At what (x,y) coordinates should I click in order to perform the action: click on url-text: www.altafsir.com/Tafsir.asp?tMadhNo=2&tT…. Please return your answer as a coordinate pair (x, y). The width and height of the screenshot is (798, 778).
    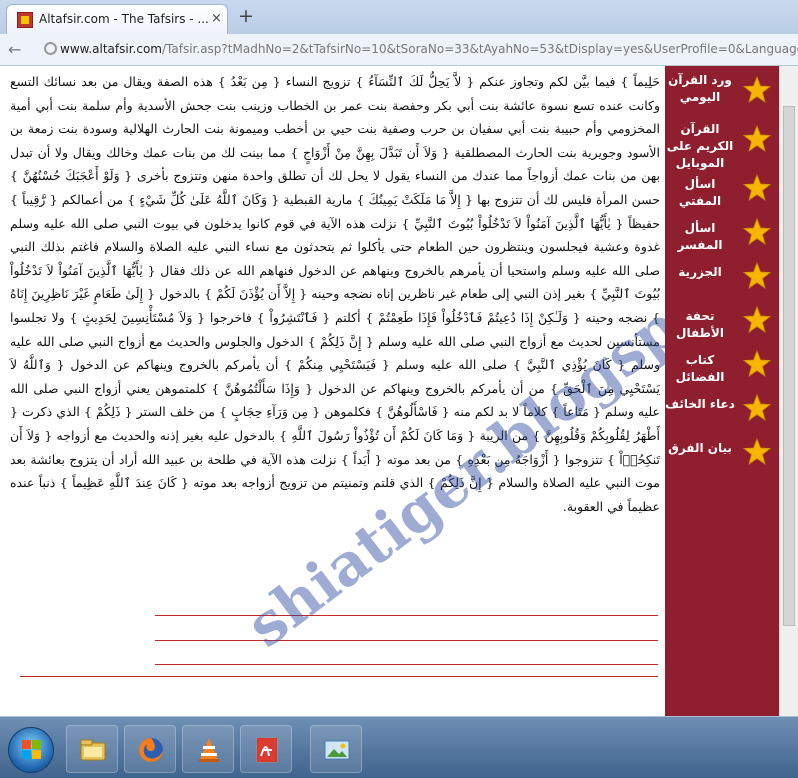
    Looking at the image, I should click on (429, 49).